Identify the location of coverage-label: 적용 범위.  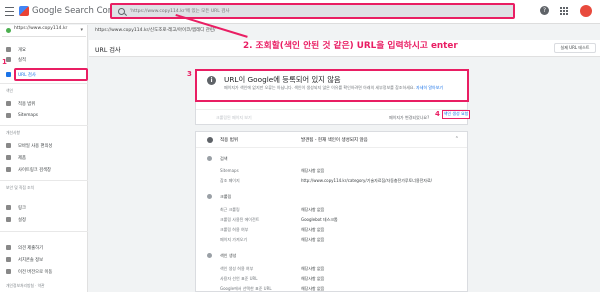
(229, 140).